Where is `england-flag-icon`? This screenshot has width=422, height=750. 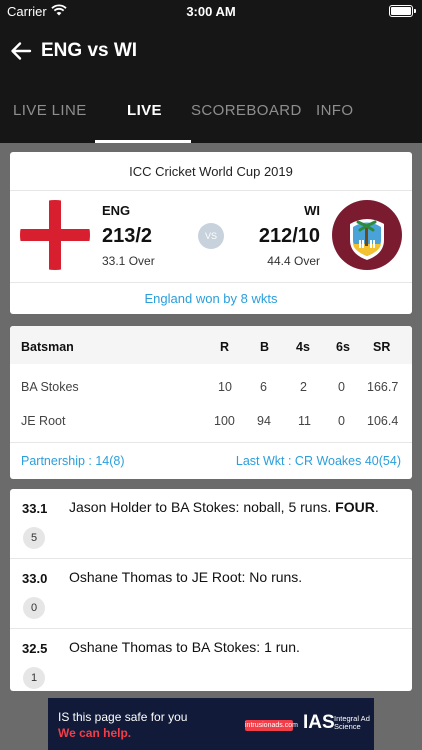
england-flag-icon is located at coordinates (55, 235).